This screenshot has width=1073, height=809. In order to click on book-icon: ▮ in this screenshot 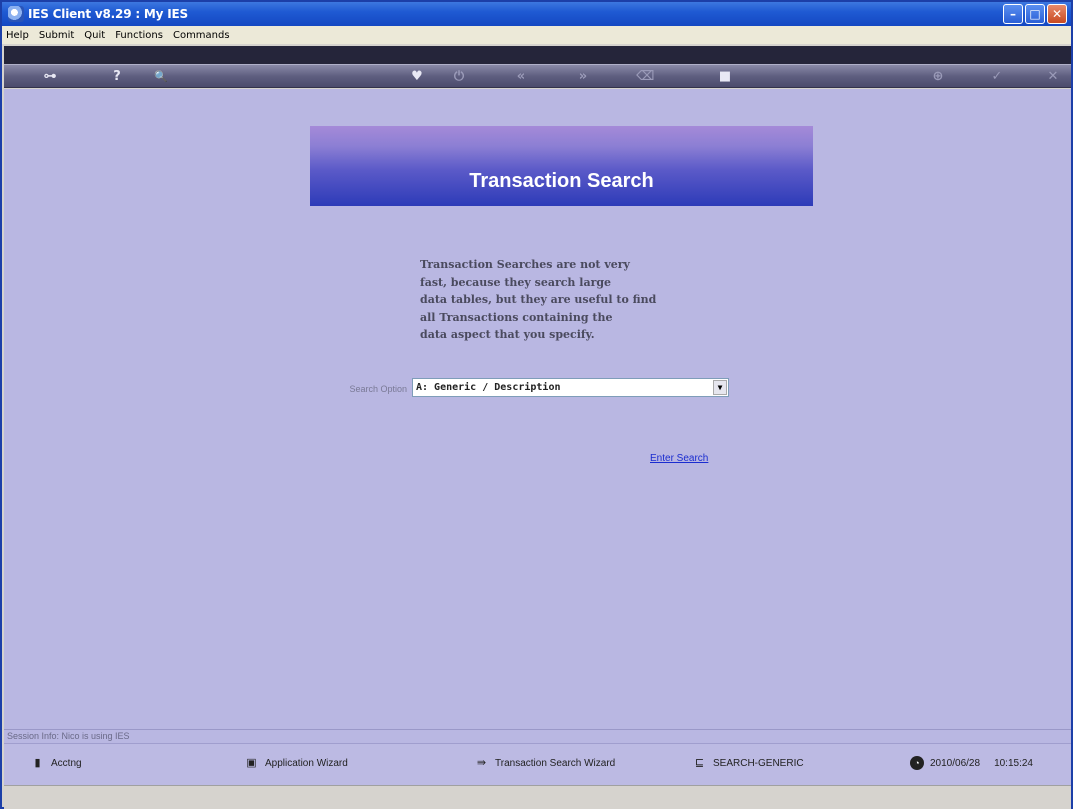, I will do `click(37, 763)`.